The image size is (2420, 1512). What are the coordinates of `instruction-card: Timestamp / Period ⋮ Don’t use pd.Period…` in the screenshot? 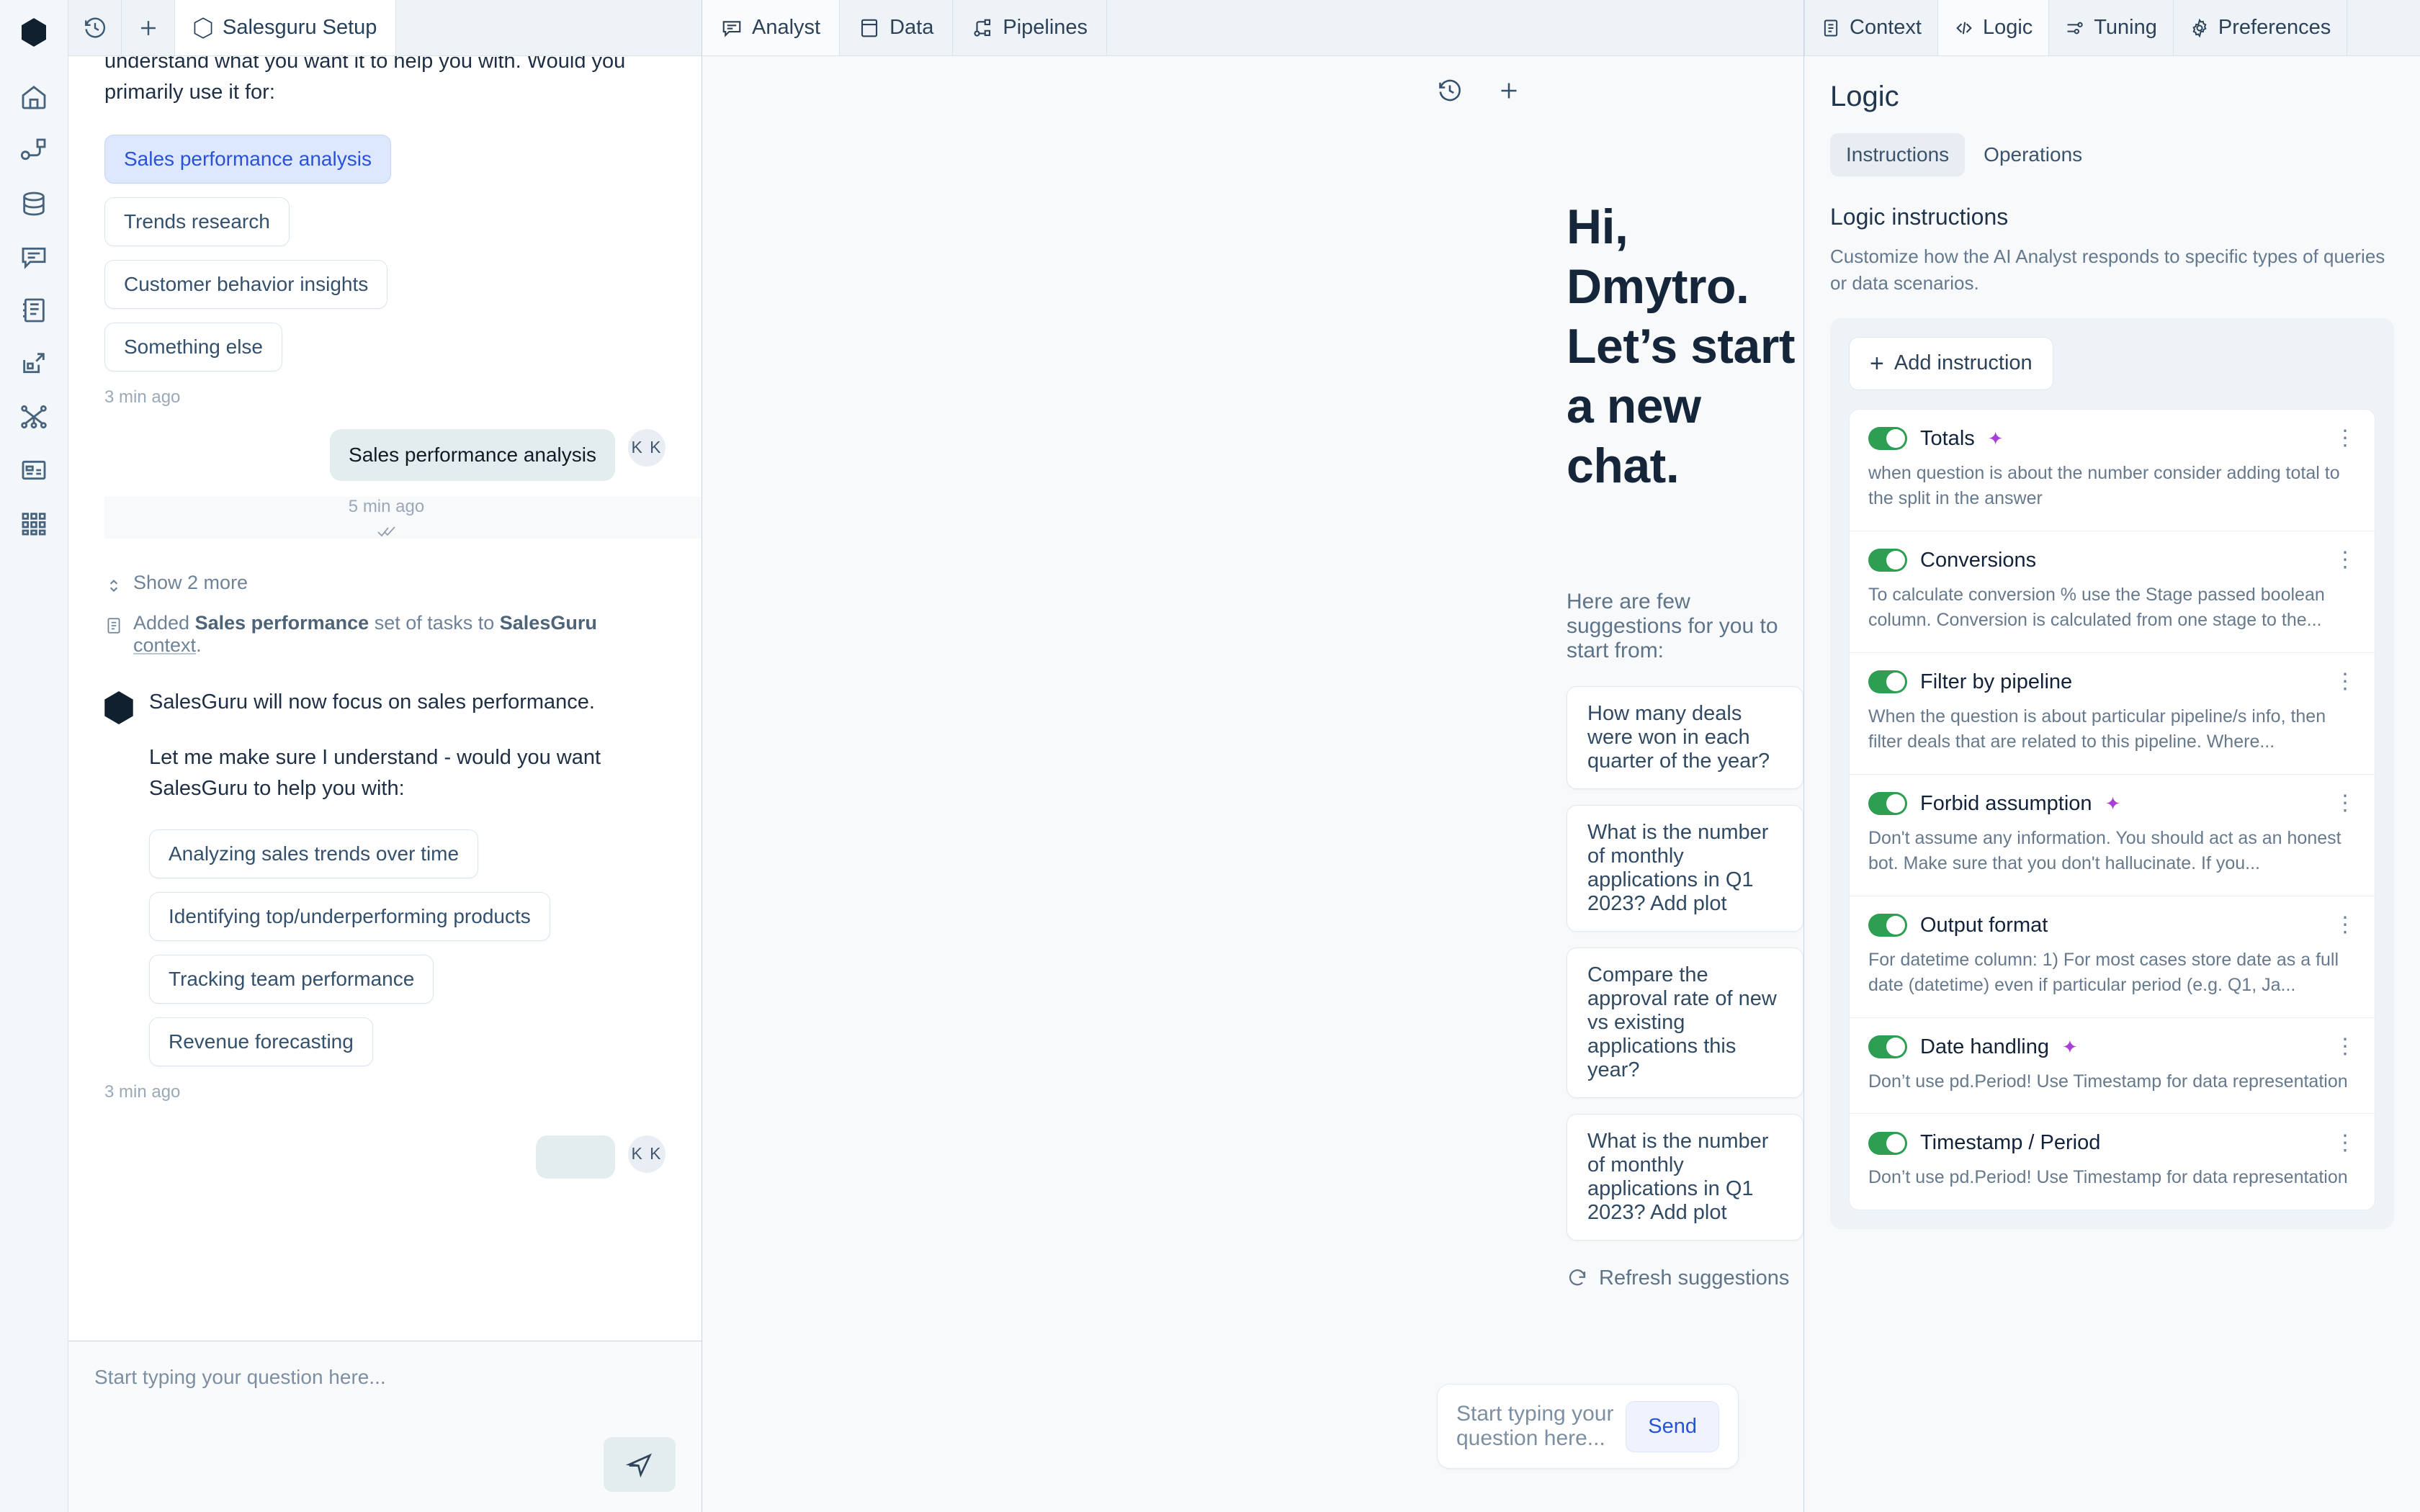 It's located at (2112, 1162).